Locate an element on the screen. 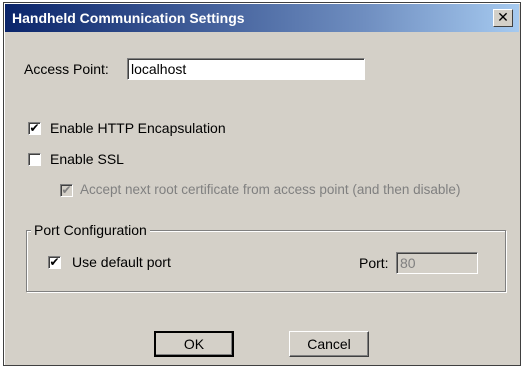 This screenshot has height=371, width=524. accept-root-cert-checkbox: ✔ is located at coordinates (66, 190).